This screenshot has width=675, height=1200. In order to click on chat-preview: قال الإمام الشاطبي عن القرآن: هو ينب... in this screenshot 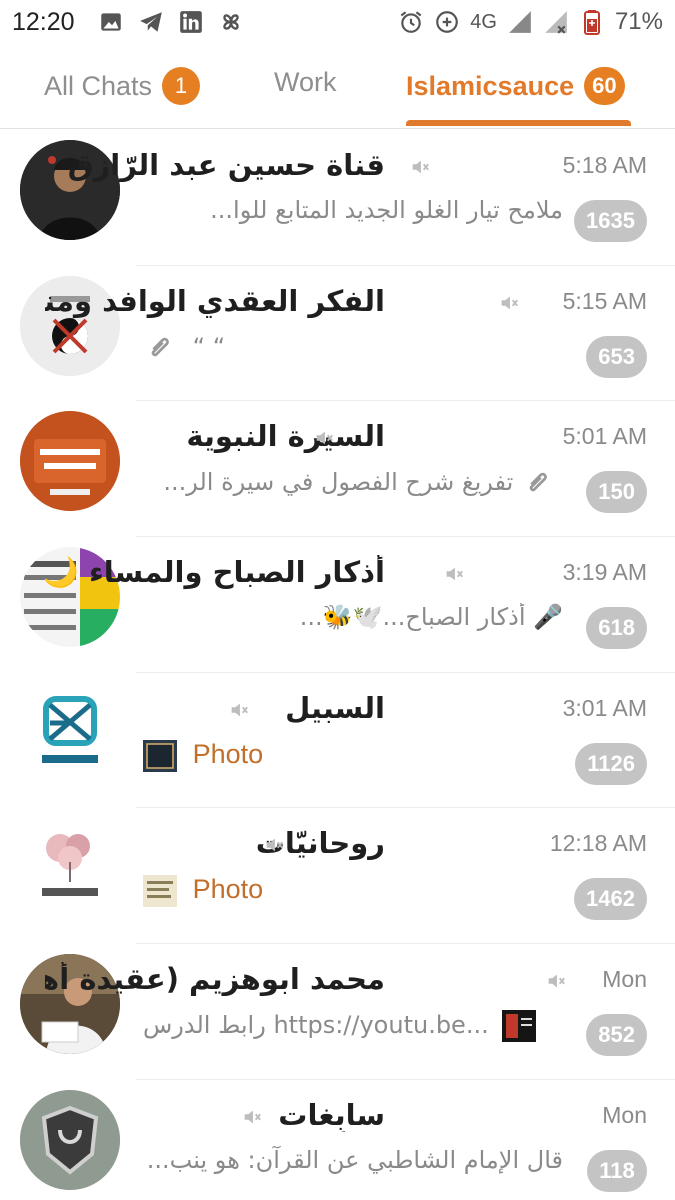, I will do `click(354, 1159)`.